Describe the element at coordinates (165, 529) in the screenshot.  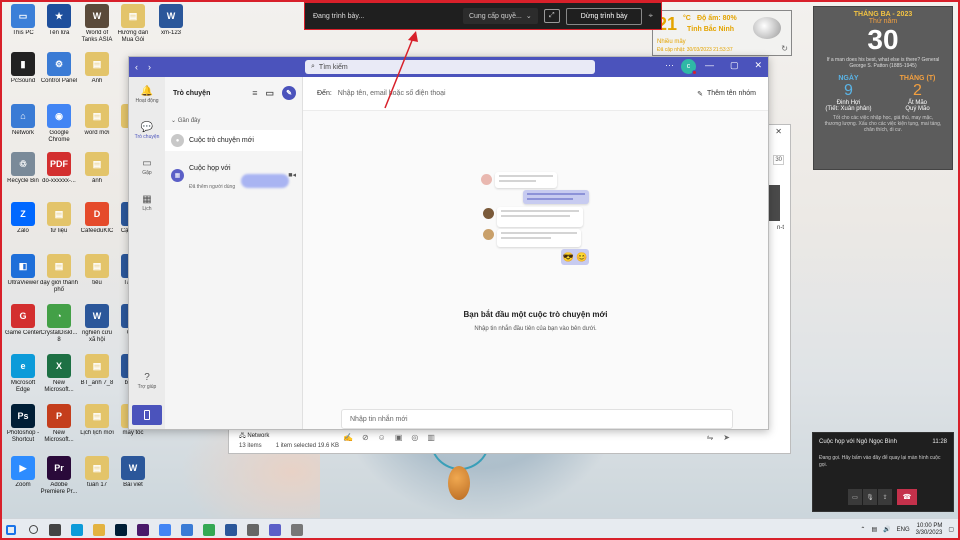
I see `taskbar-chrome-icon` at that location.